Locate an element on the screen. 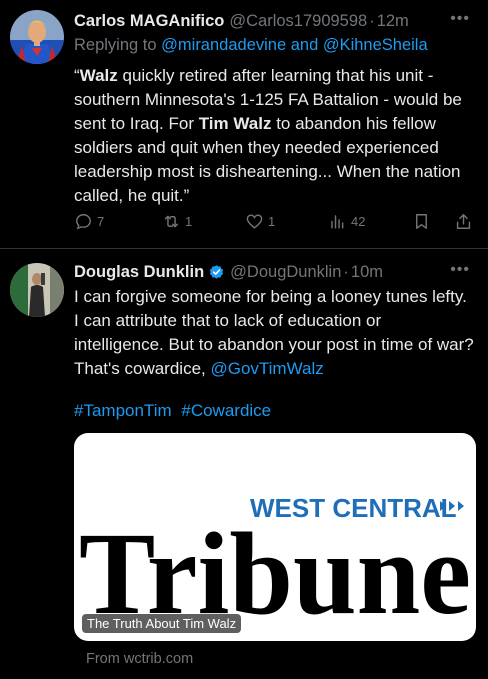 Image resolution: width=488 pixels, height=679 pixels. user-handle: @Carlos17909598 is located at coordinates (298, 21).